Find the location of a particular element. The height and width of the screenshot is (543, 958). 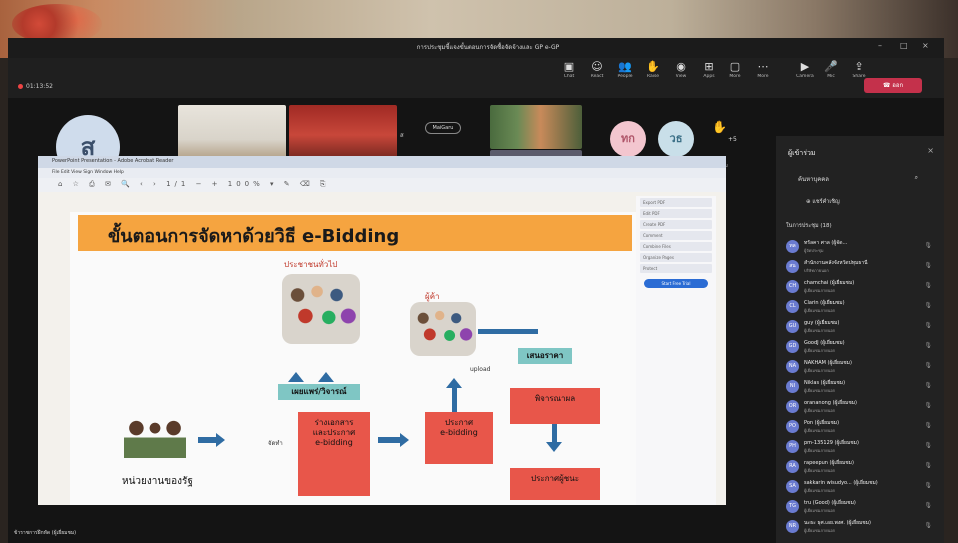

reader-tool-item: Edit PDF is located at coordinates (676, 213).